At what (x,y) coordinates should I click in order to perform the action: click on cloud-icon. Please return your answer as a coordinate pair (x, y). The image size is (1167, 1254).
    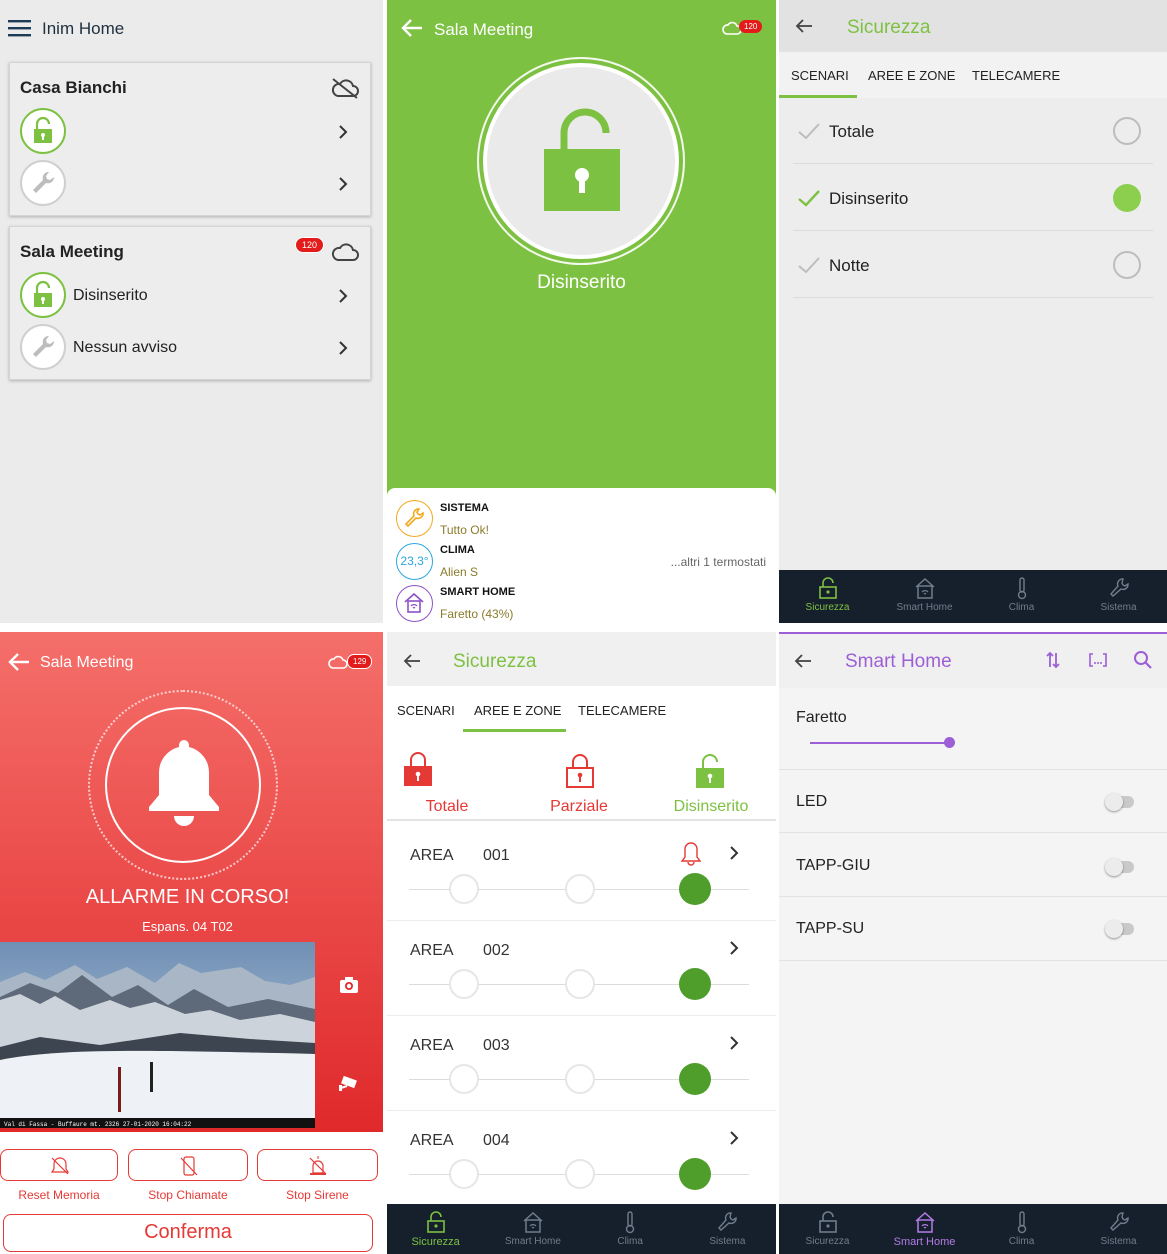
    Looking at the image, I should click on (345, 252).